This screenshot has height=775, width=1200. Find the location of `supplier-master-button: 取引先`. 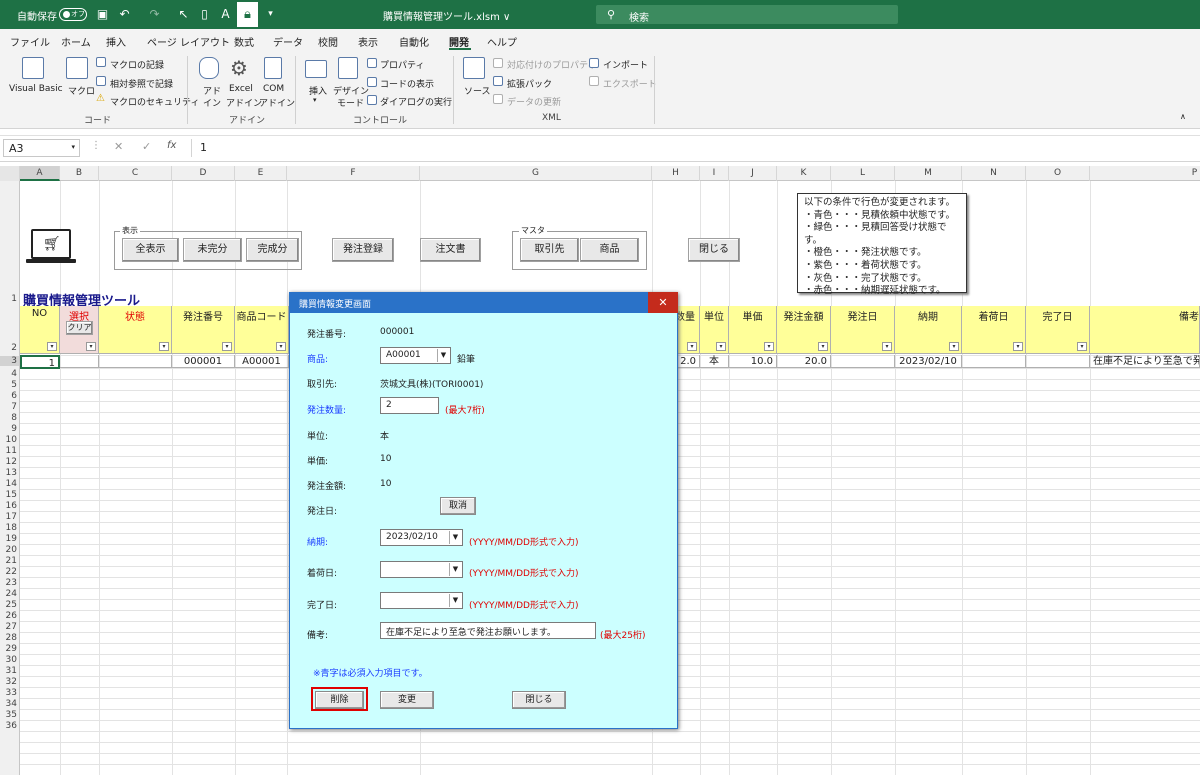

supplier-master-button: 取引先 is located at coordinates (549, 250).